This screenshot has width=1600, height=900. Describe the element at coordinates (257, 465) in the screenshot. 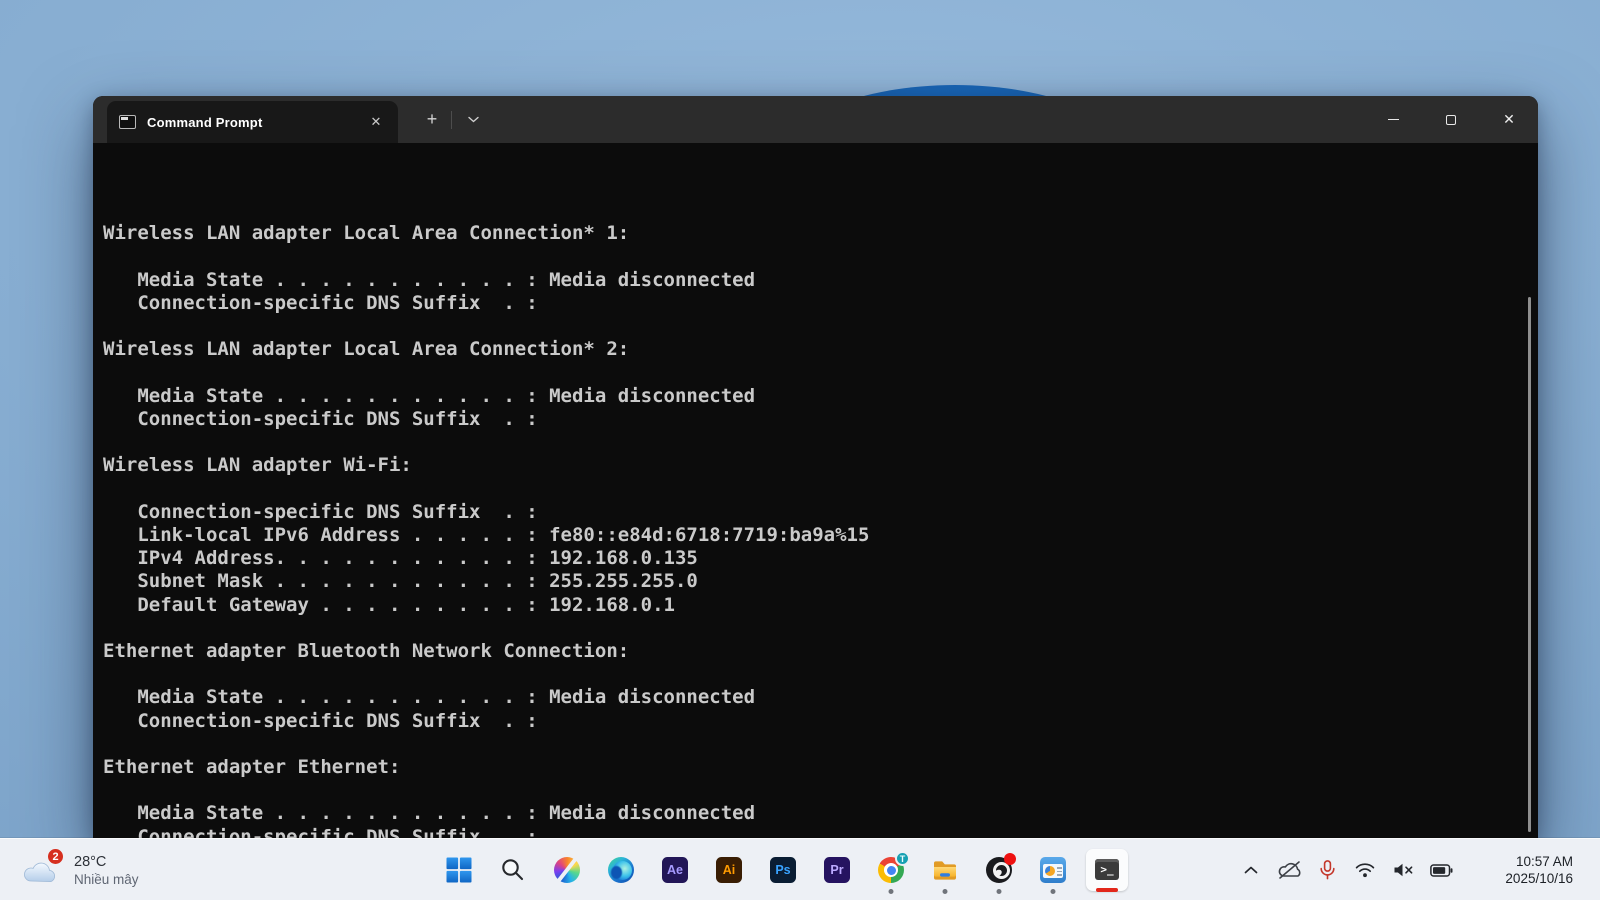

I see `terminal-line: Wireless LAN adapter Wi-Fi:` at that location.